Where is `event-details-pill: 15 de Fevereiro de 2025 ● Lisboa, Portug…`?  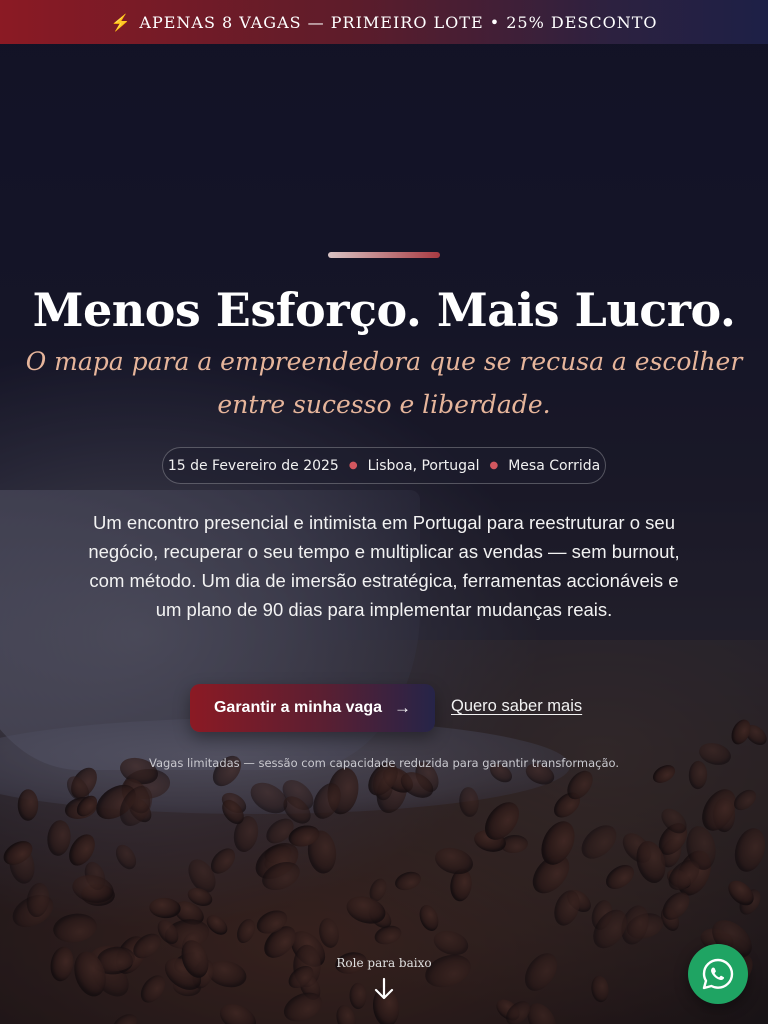 event-details-pill: 15 de Fevereiro de 2025 ● Lisboa, Portug… is located at coordinates (384, 465).